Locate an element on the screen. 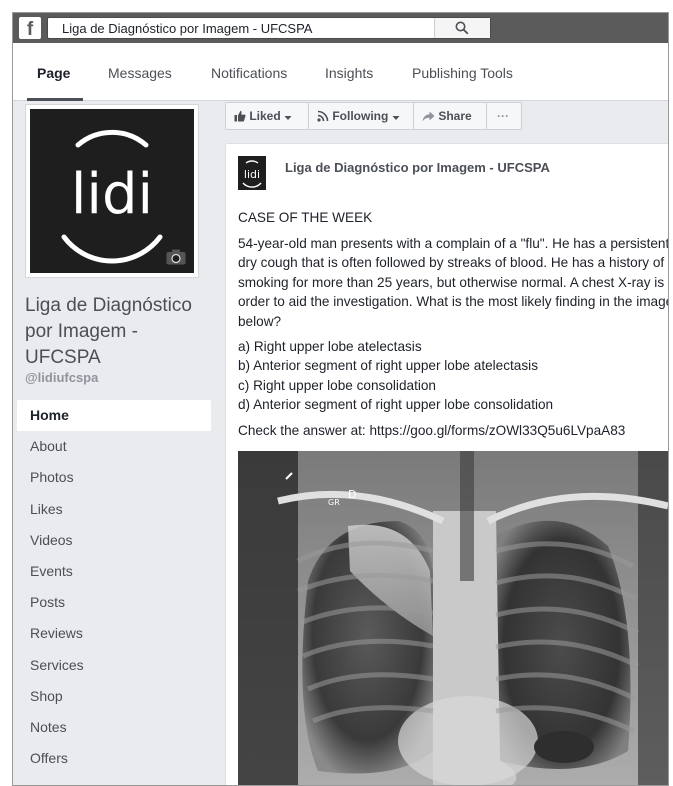  lidi-avatar-graphic: lidi is located at coordinates (252, 174).